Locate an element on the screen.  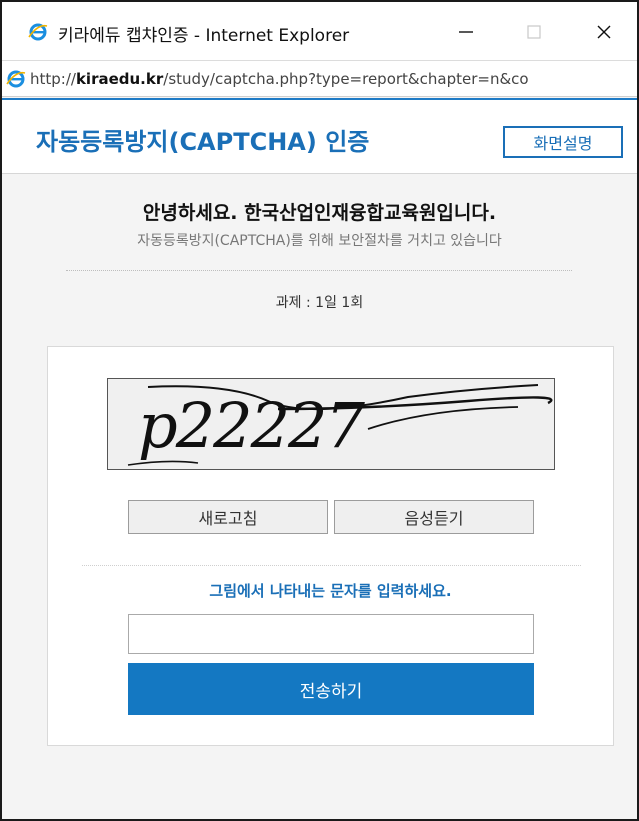
url-domain: kiraedu.kr is located at coordinates (119, 79).